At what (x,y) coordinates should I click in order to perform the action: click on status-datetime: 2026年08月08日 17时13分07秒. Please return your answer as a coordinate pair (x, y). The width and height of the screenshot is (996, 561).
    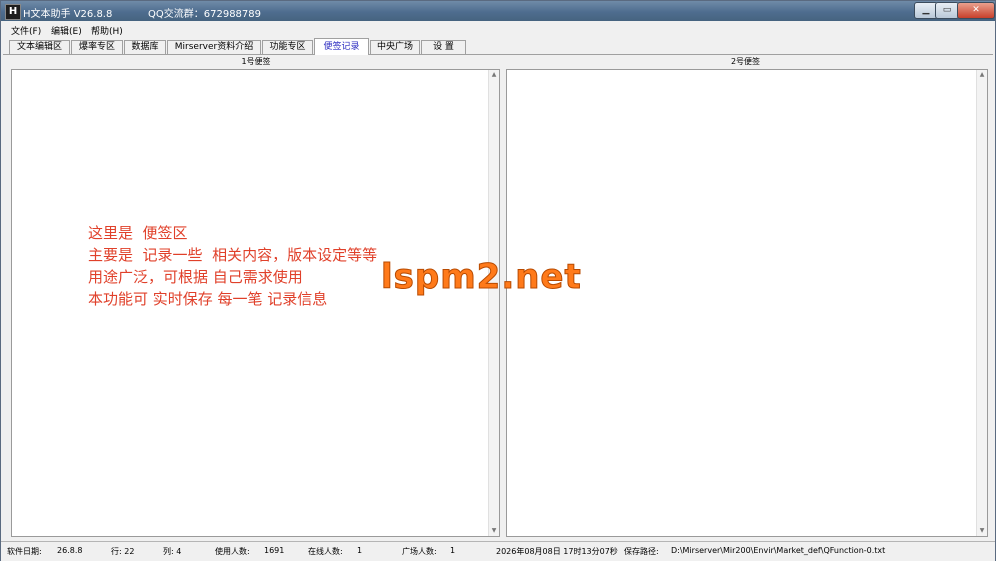
    Looking at the image, I should click on (557, 551).